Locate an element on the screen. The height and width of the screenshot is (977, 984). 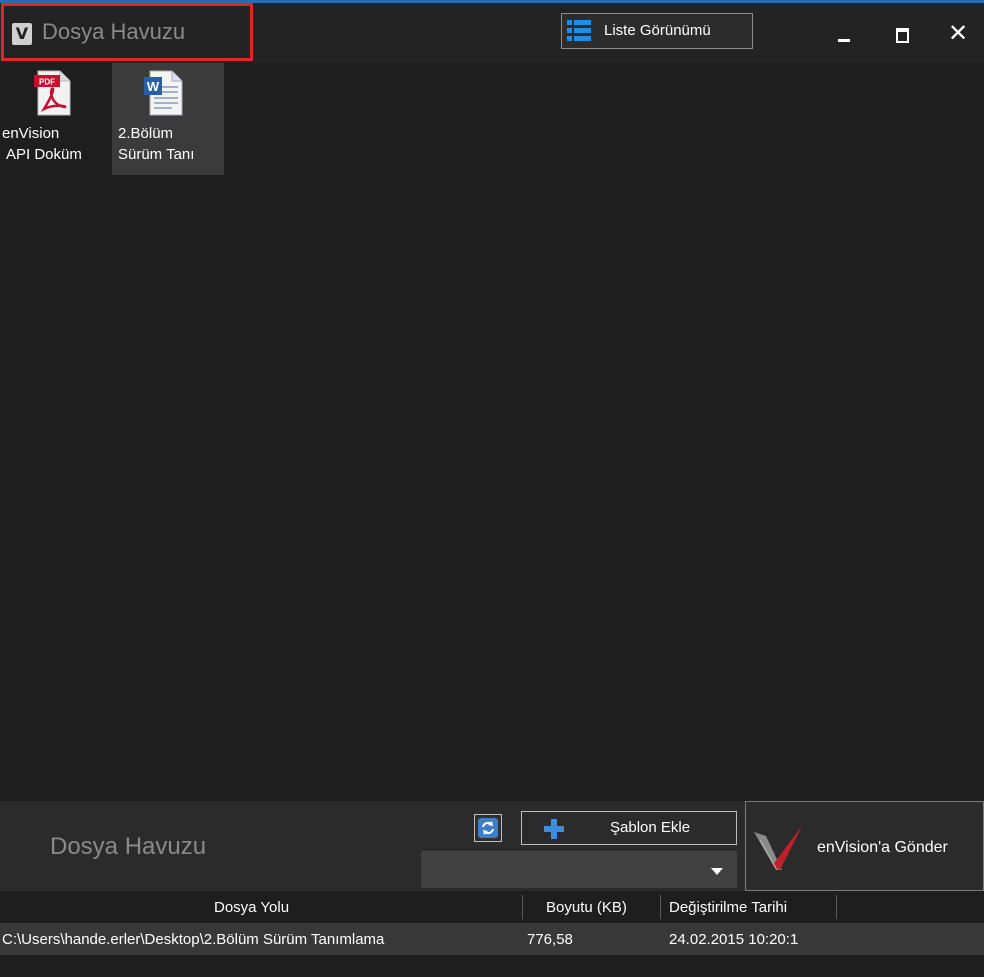
window-title: Dosya Havuzu is located at coordinates (114, 31).